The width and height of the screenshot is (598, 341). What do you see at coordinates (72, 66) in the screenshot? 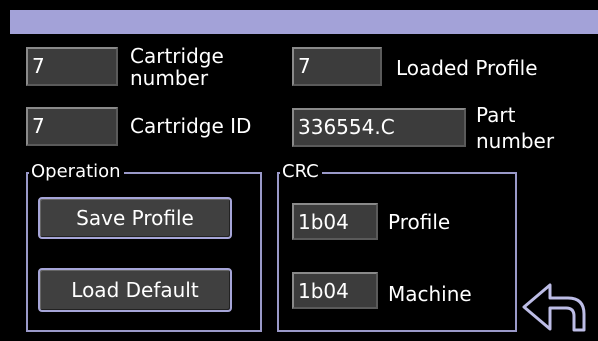
I see `cartridge-number-field: 7` at bounding box center [72, 66].